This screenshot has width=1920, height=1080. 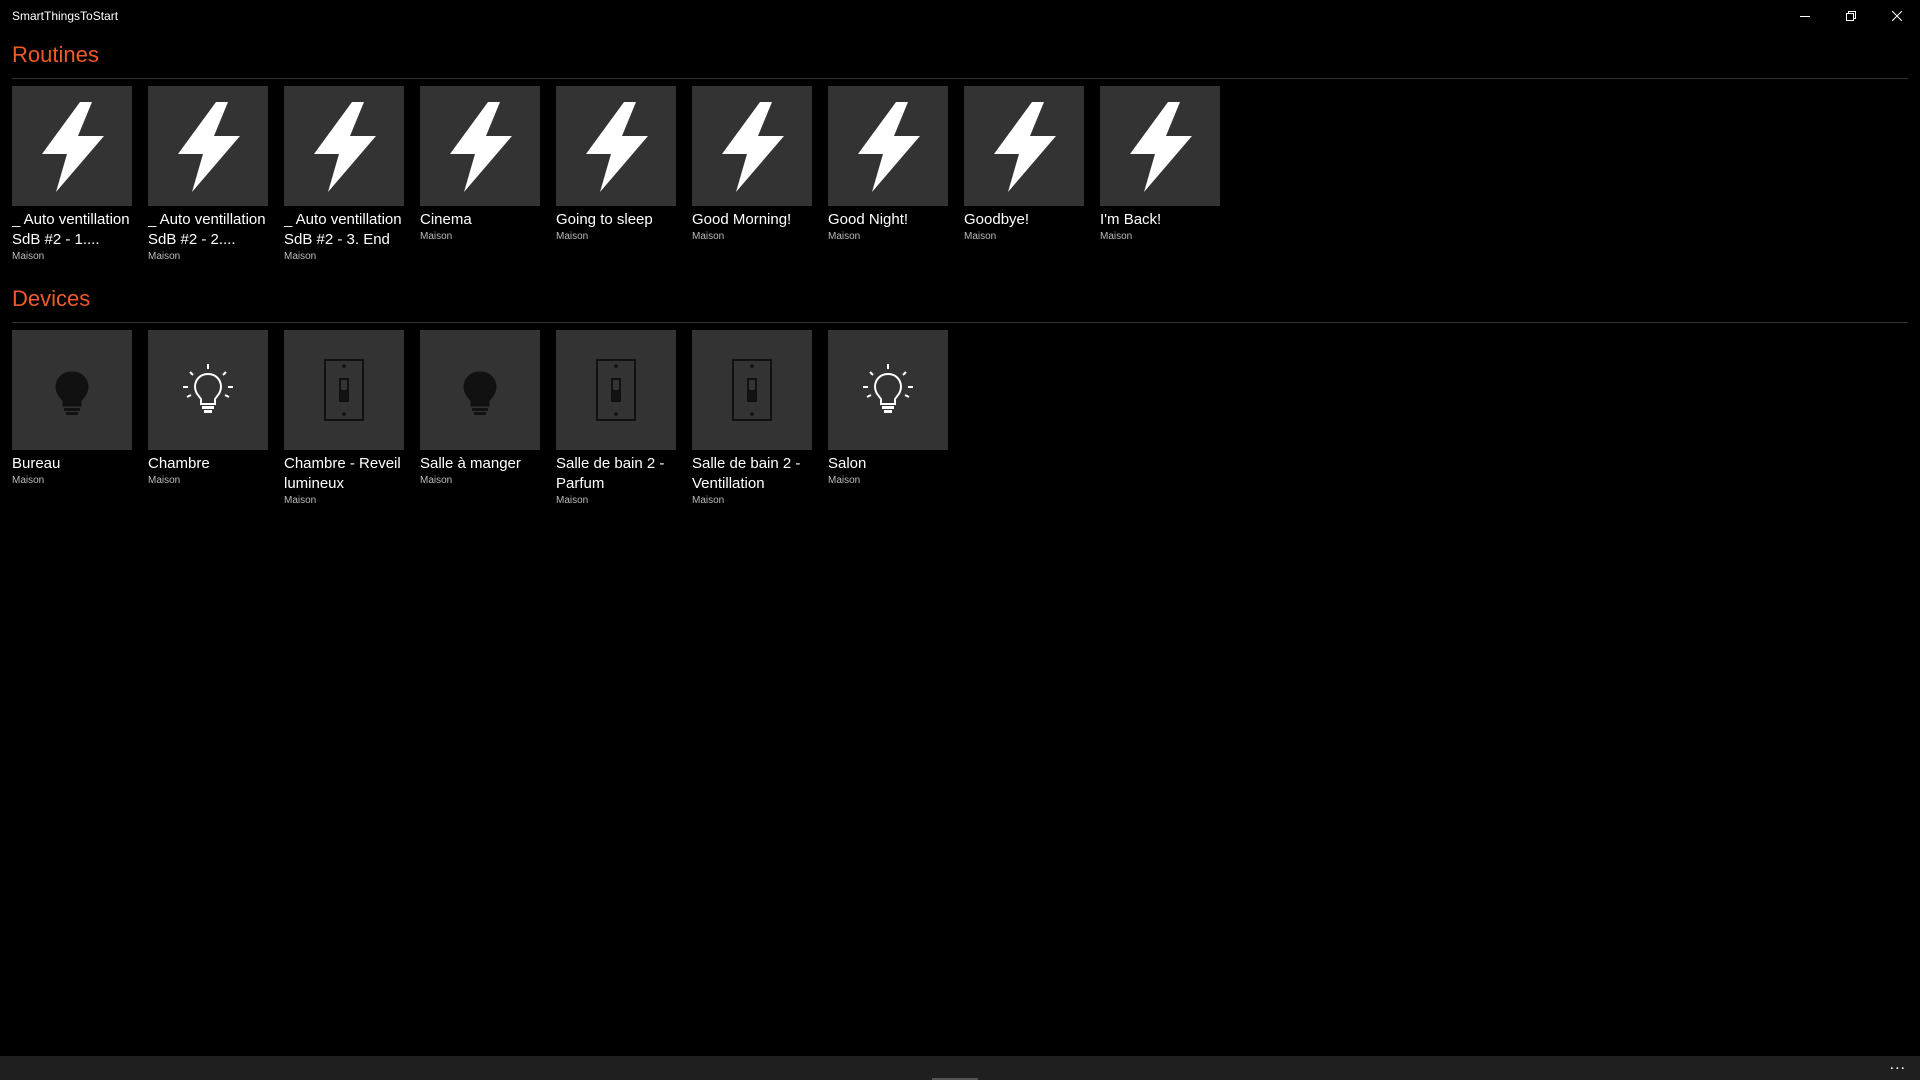 I want to click on device-tile-label: Salle de bain 2 - Parfum, so click(x=610, y=473).